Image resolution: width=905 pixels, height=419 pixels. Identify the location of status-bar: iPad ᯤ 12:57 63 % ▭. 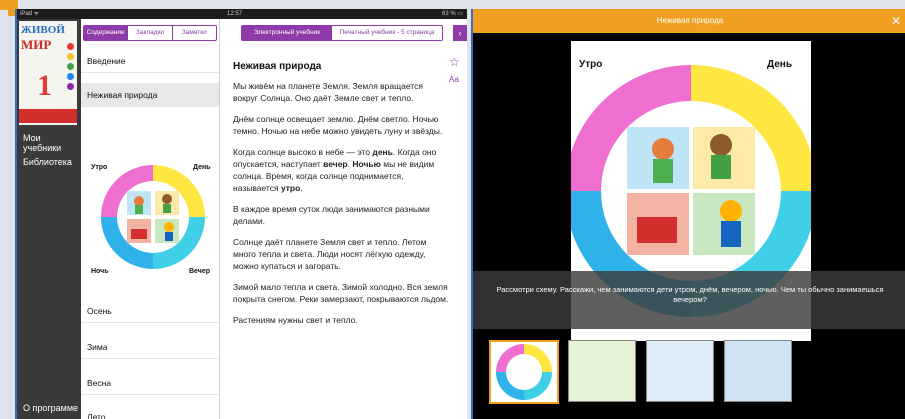
(242, 14).